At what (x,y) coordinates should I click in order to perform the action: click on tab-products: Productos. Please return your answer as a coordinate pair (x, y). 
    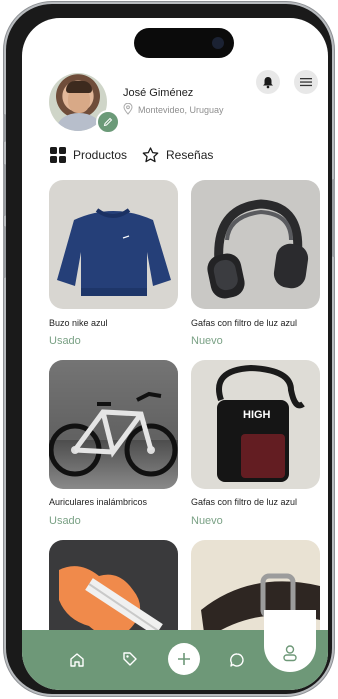
    Looking at the image, I should click on (88, 155).